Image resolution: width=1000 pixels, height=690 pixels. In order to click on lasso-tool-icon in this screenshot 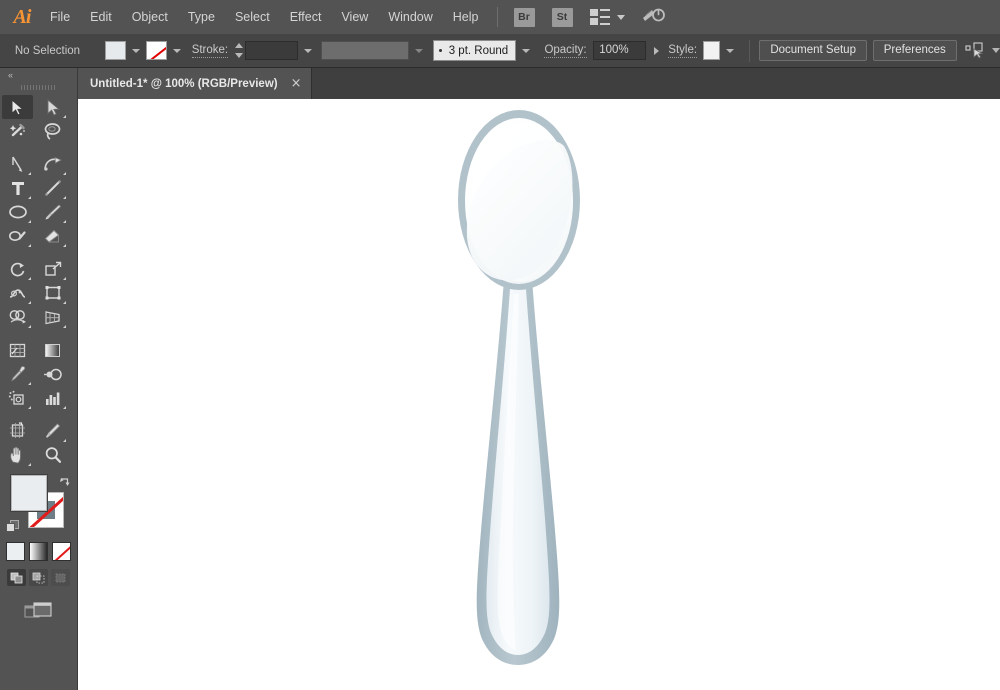, I will do `click(52, 131)`.